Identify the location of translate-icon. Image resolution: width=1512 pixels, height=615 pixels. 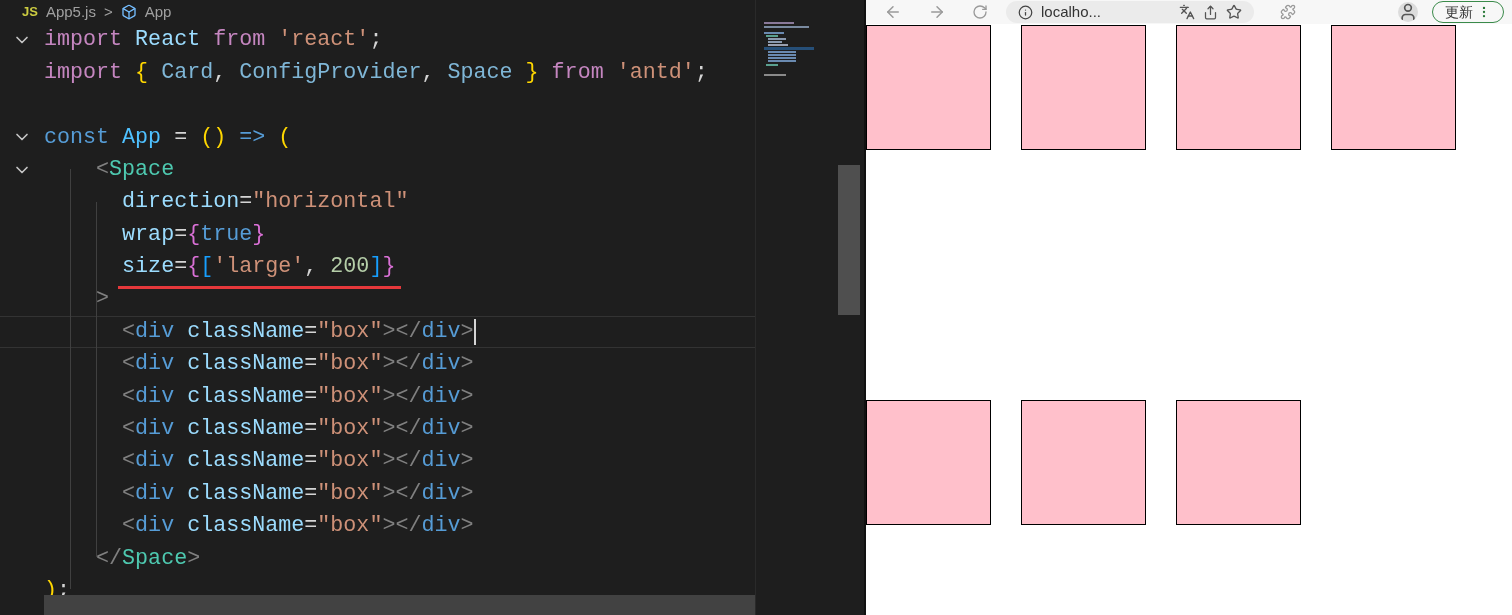
(1187, 12).